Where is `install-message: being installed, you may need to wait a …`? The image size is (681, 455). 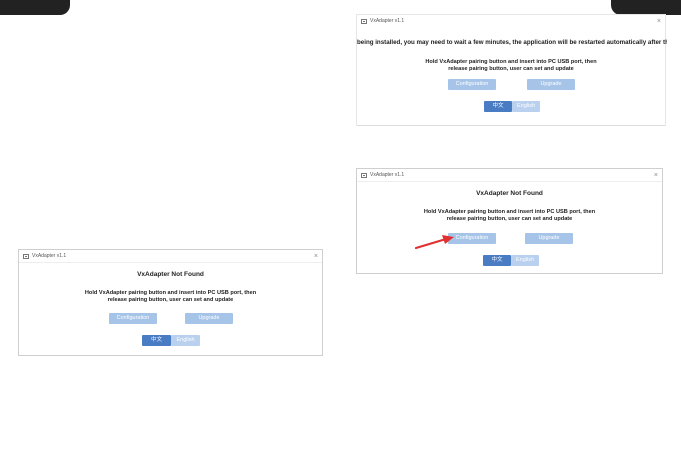
install-message: being installed, you may need to wait a … is located at coordinates (512, 42).